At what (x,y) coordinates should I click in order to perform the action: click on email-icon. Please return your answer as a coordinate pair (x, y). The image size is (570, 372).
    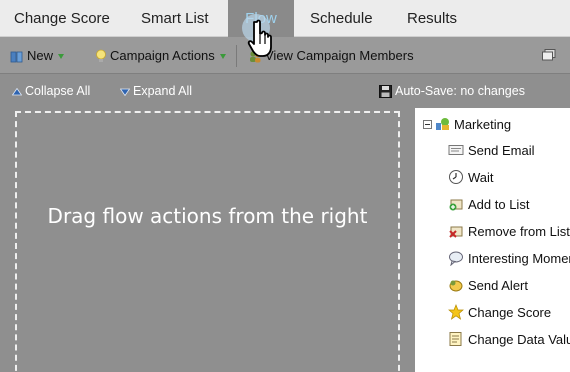
    Looking at the image, I should click on (456, 150).